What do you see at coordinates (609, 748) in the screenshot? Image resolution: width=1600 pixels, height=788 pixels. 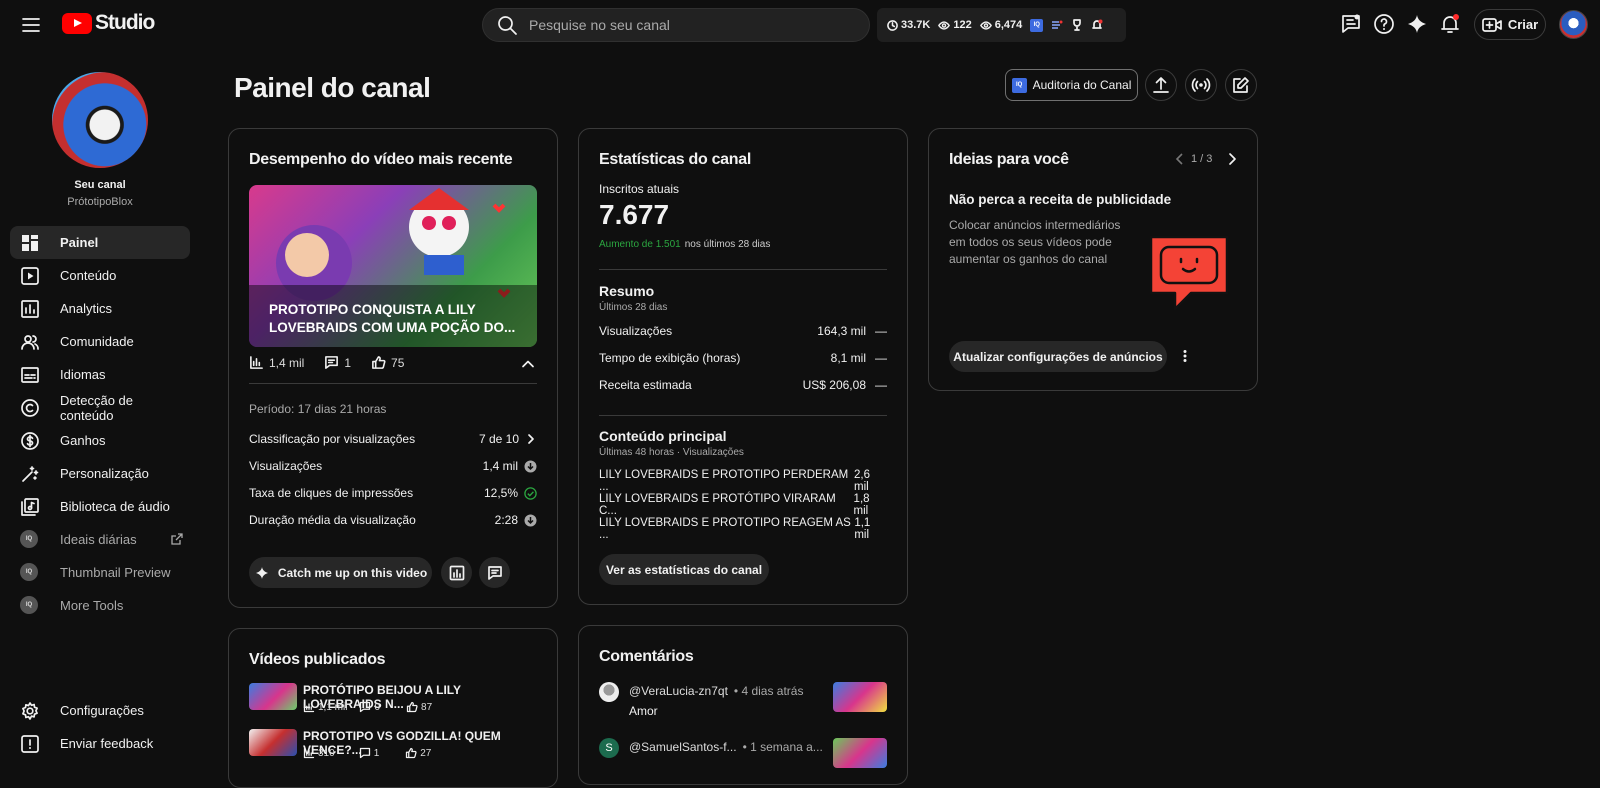 I see `commenter-avatar: S` at bounding box center [609, 748].